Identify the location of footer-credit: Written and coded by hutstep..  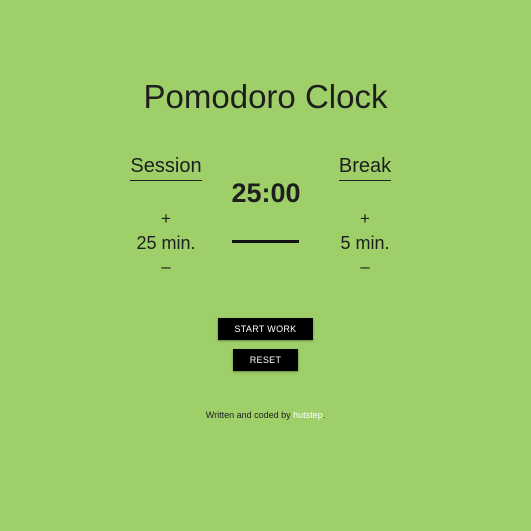
(265, 415).